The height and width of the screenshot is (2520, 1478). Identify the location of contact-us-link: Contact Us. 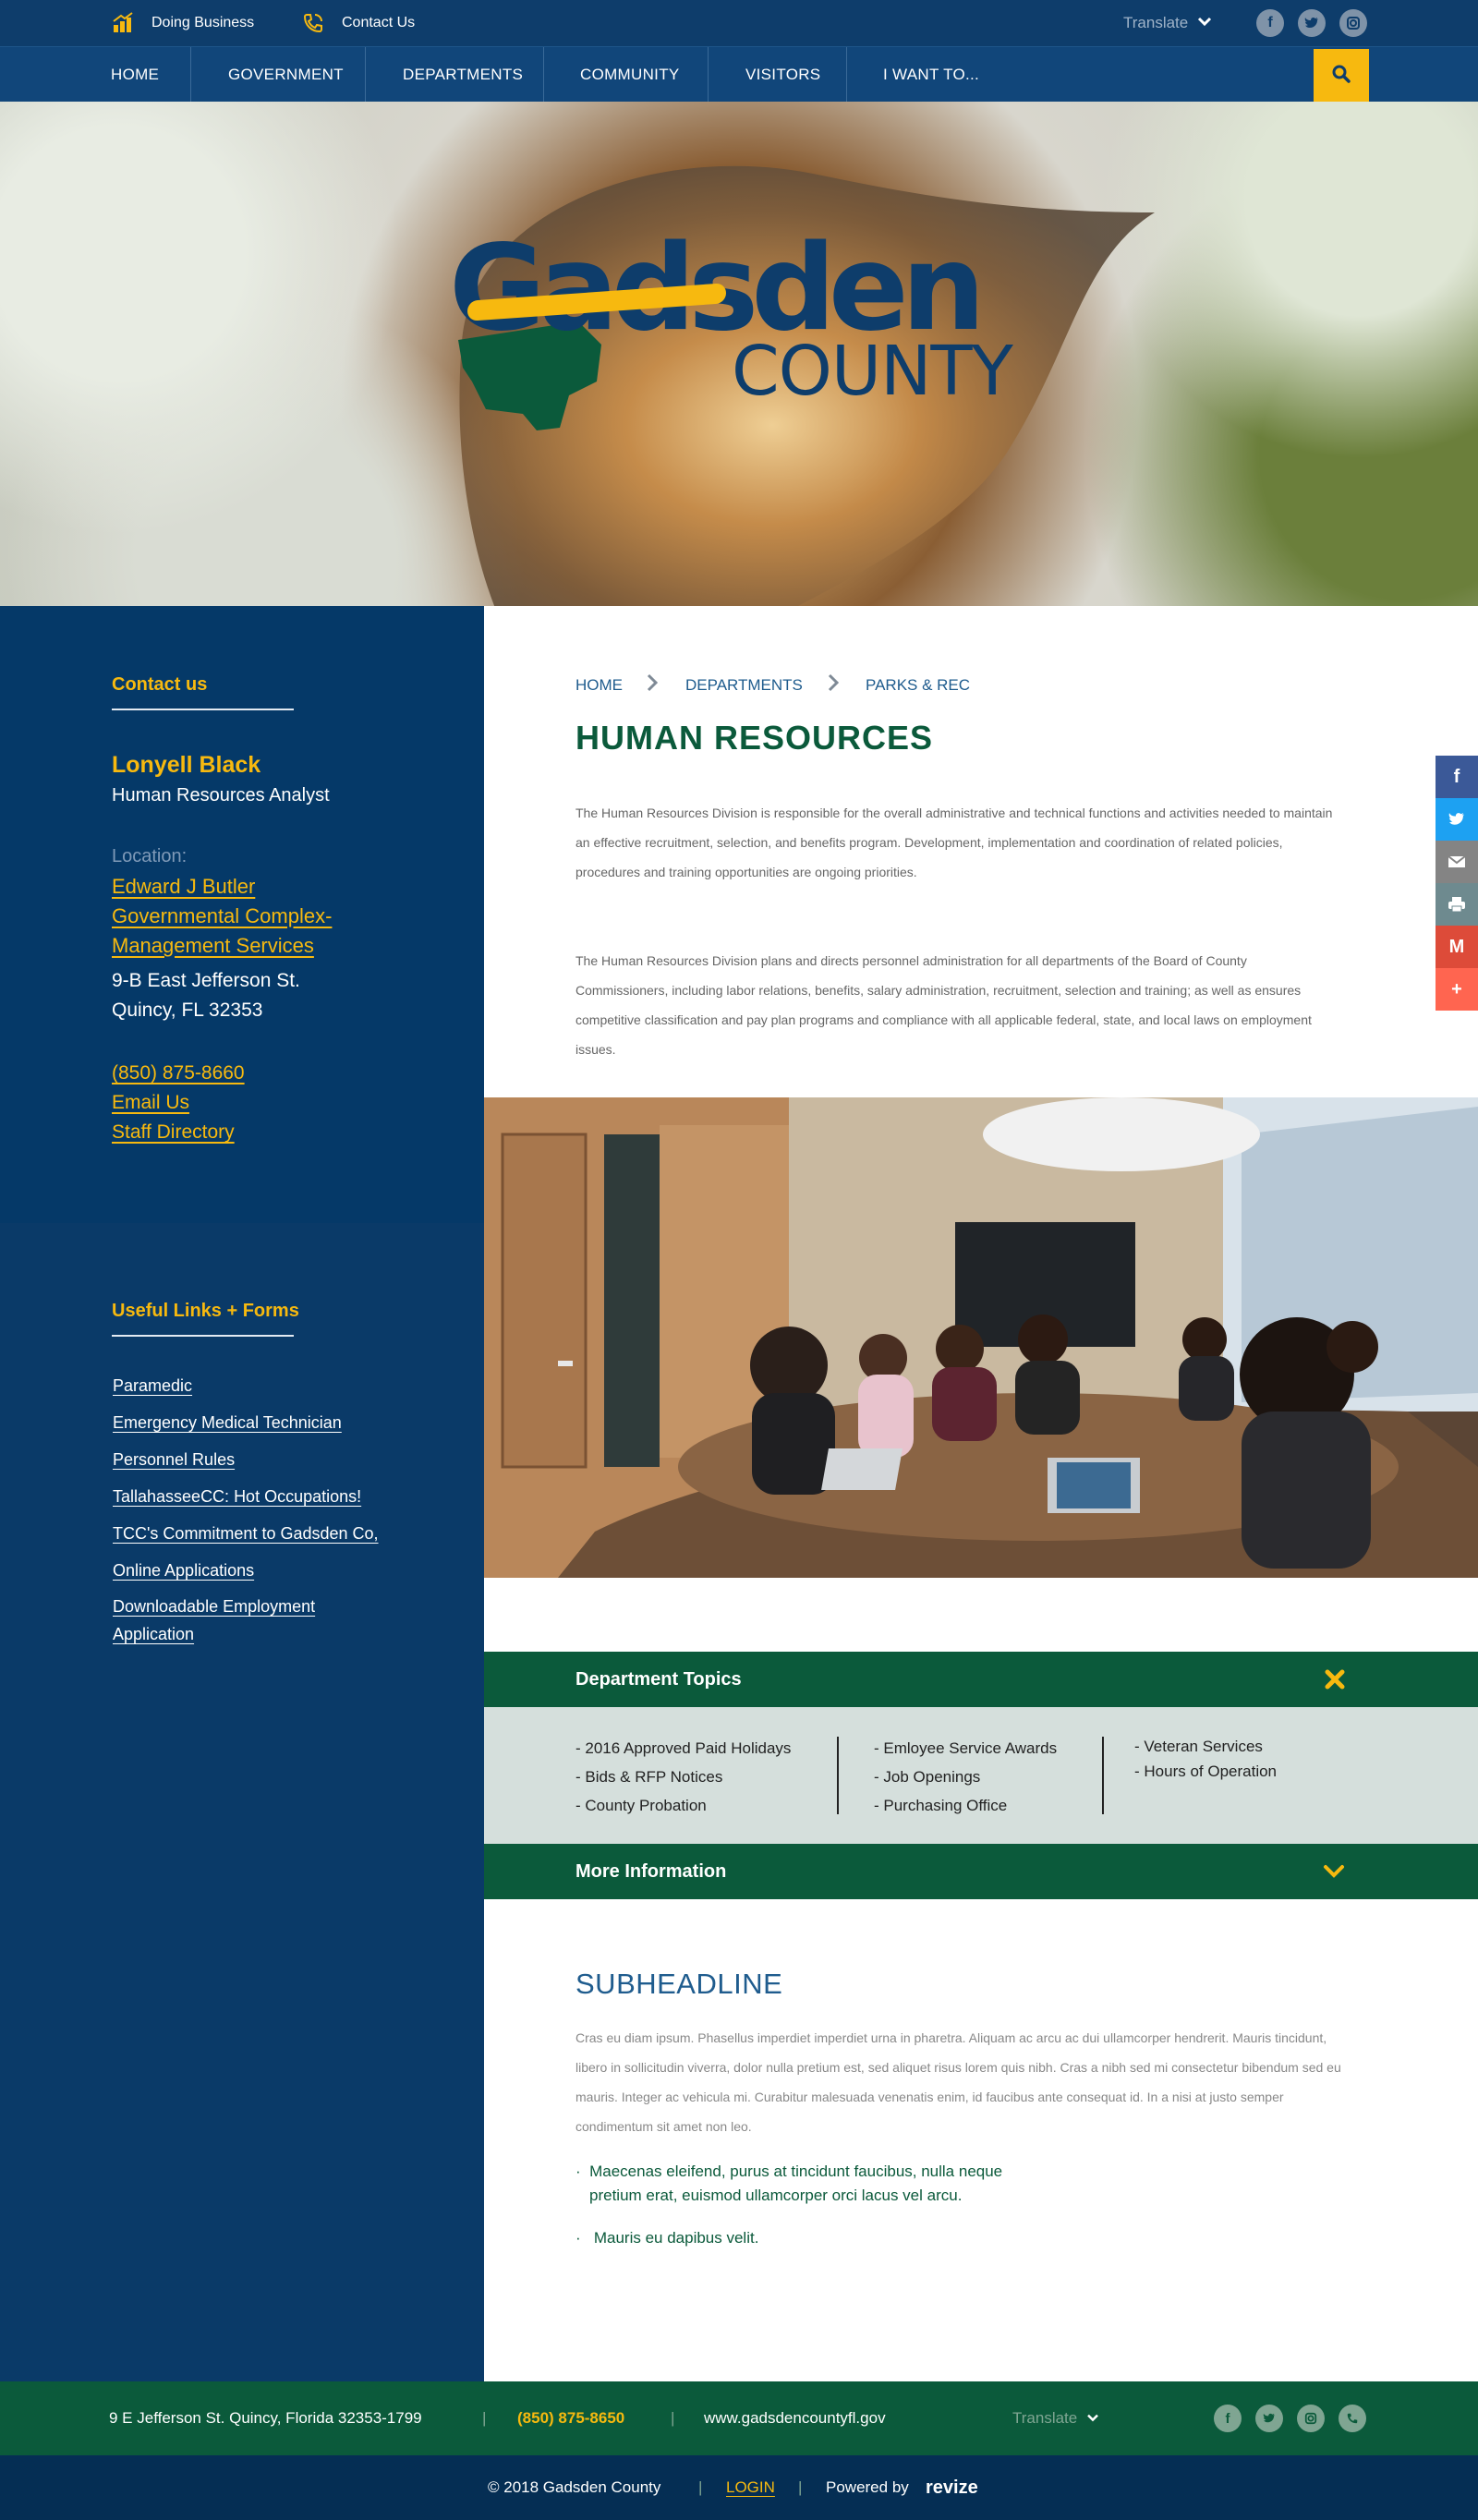
(358, 23).